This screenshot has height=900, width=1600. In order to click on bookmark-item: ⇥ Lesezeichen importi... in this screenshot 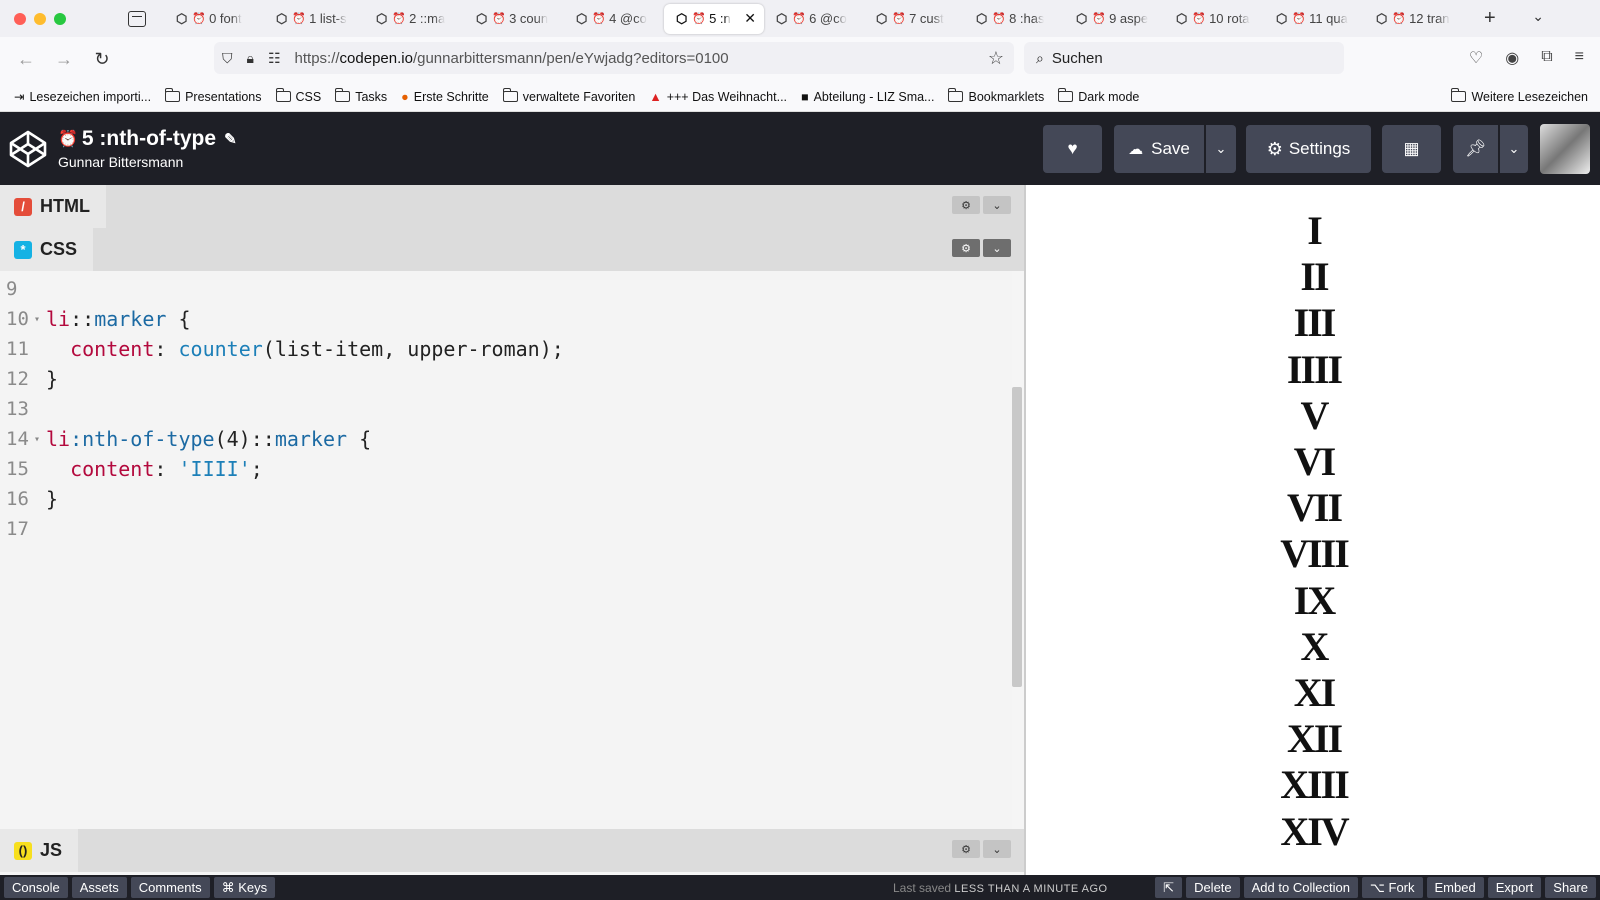, I will do `click(83, 97)`.